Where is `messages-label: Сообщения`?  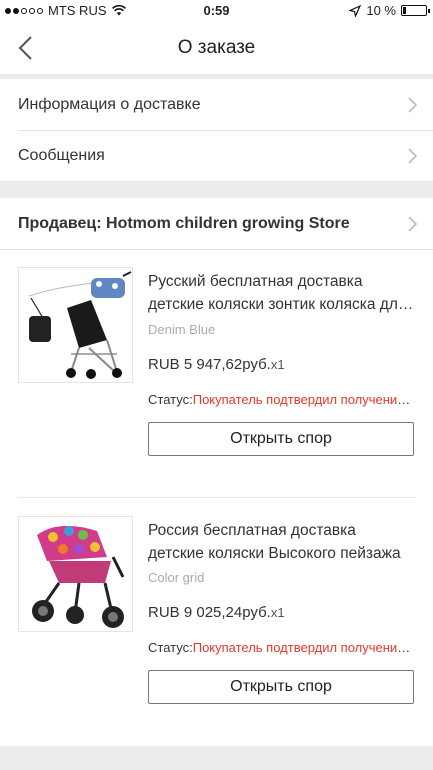 messages-label: Сообщения is located at coordinates (61, 155).